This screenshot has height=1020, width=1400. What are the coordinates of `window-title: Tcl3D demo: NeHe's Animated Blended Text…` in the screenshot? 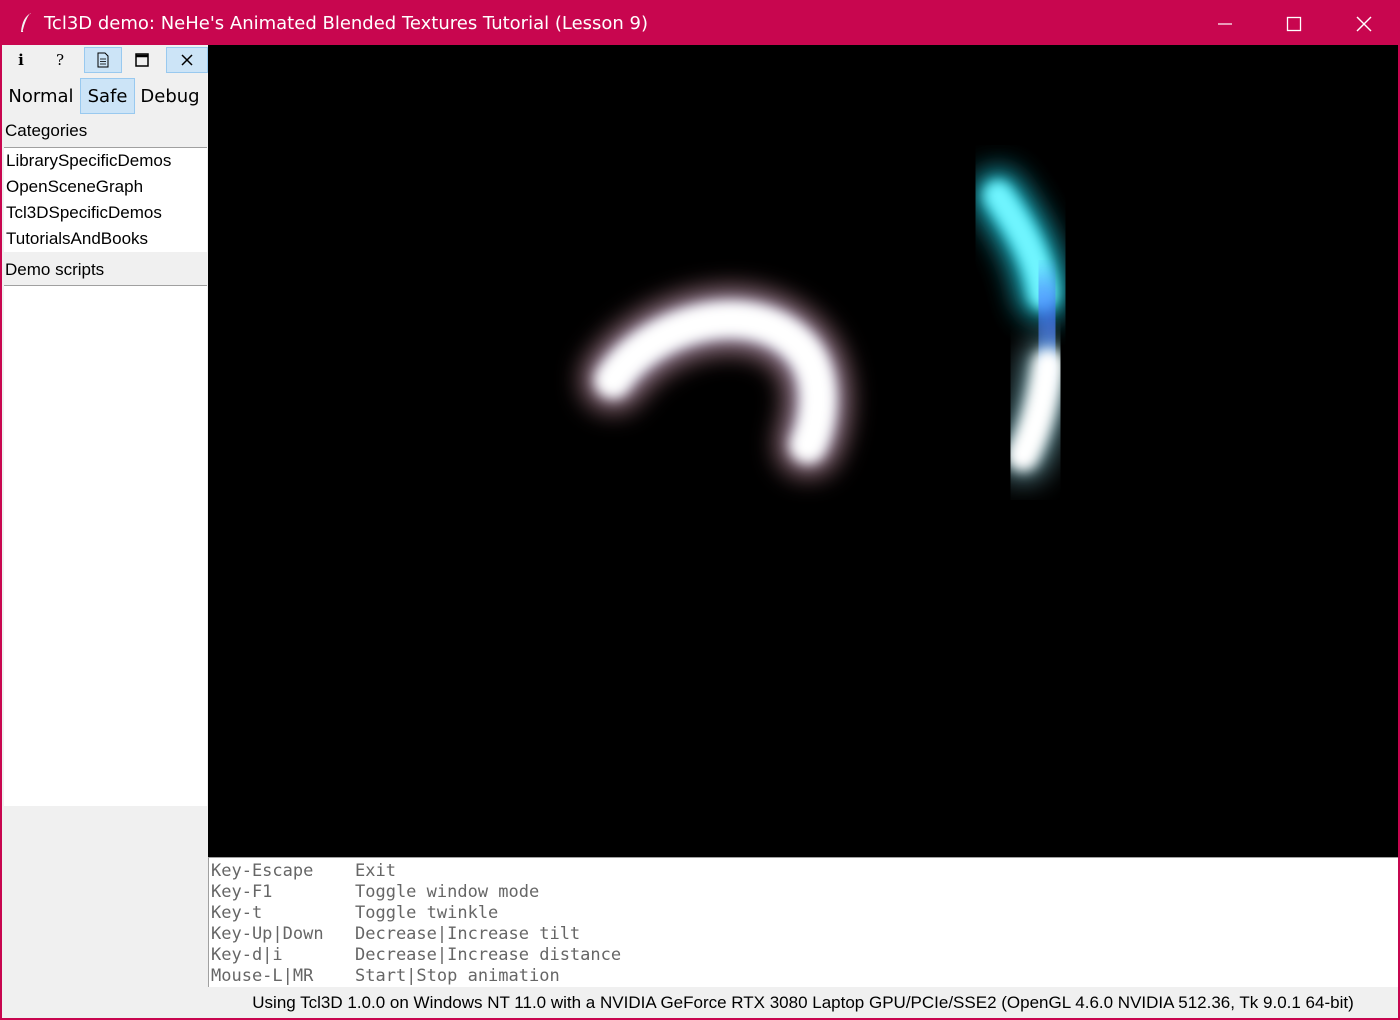 It's located at (346, 23).